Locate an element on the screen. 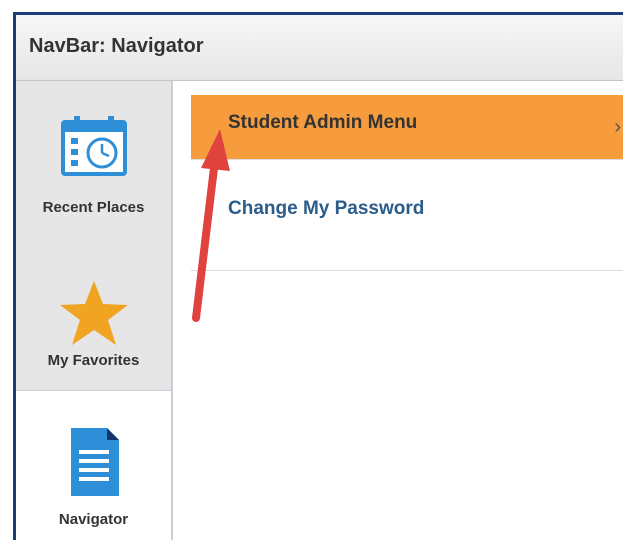  sidebar-item-label: Navigator is located at coordinates (93, 519).